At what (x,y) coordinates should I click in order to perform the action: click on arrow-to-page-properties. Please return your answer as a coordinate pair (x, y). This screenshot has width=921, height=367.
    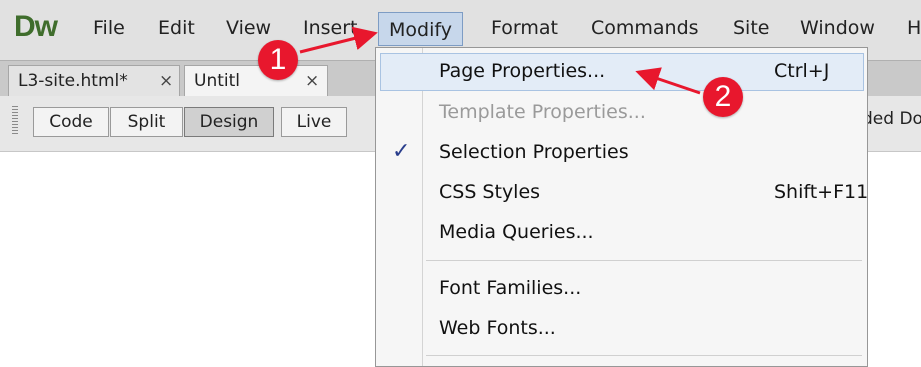
    Looking at the image, I should click on (668, 81).